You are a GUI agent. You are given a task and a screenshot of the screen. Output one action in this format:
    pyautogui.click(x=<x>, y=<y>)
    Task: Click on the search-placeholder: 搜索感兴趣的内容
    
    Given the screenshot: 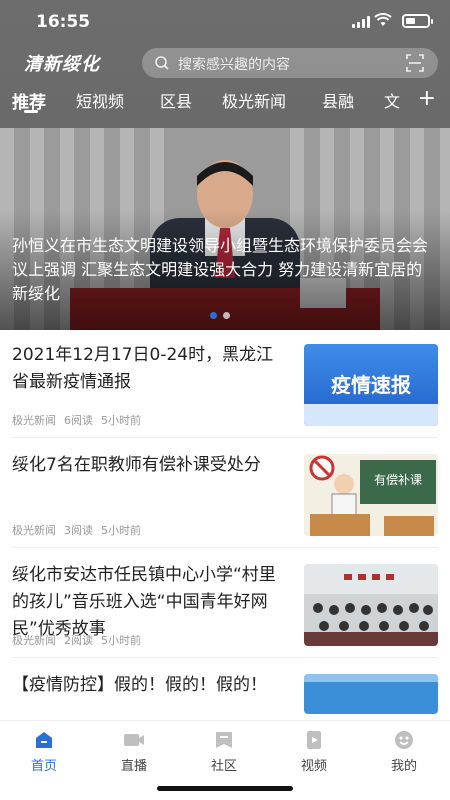 What is the action you would take?
    pyautogui.click(x=234, y=65)
    